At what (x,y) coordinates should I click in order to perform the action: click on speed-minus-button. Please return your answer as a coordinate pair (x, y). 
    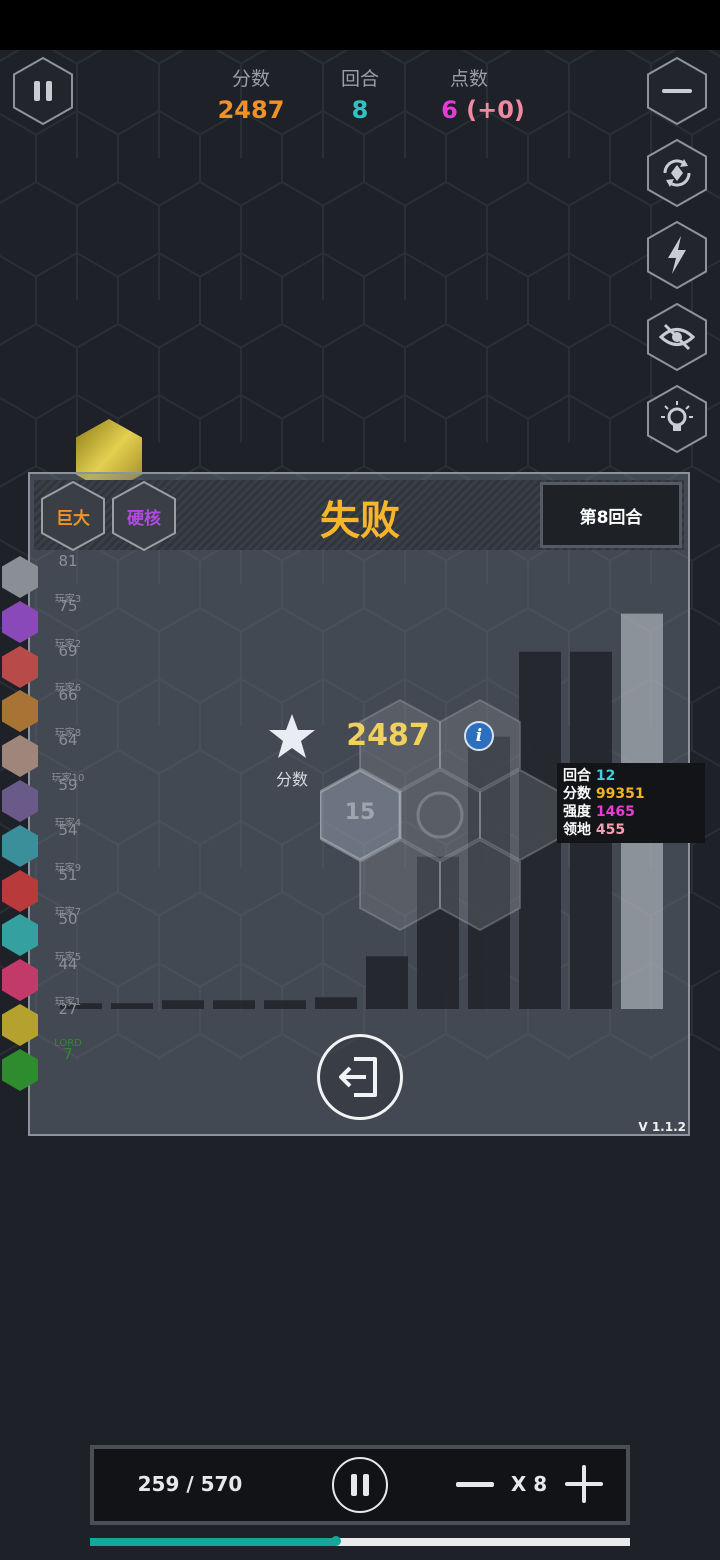
    Looking at the image, I should click on (475, 1484).